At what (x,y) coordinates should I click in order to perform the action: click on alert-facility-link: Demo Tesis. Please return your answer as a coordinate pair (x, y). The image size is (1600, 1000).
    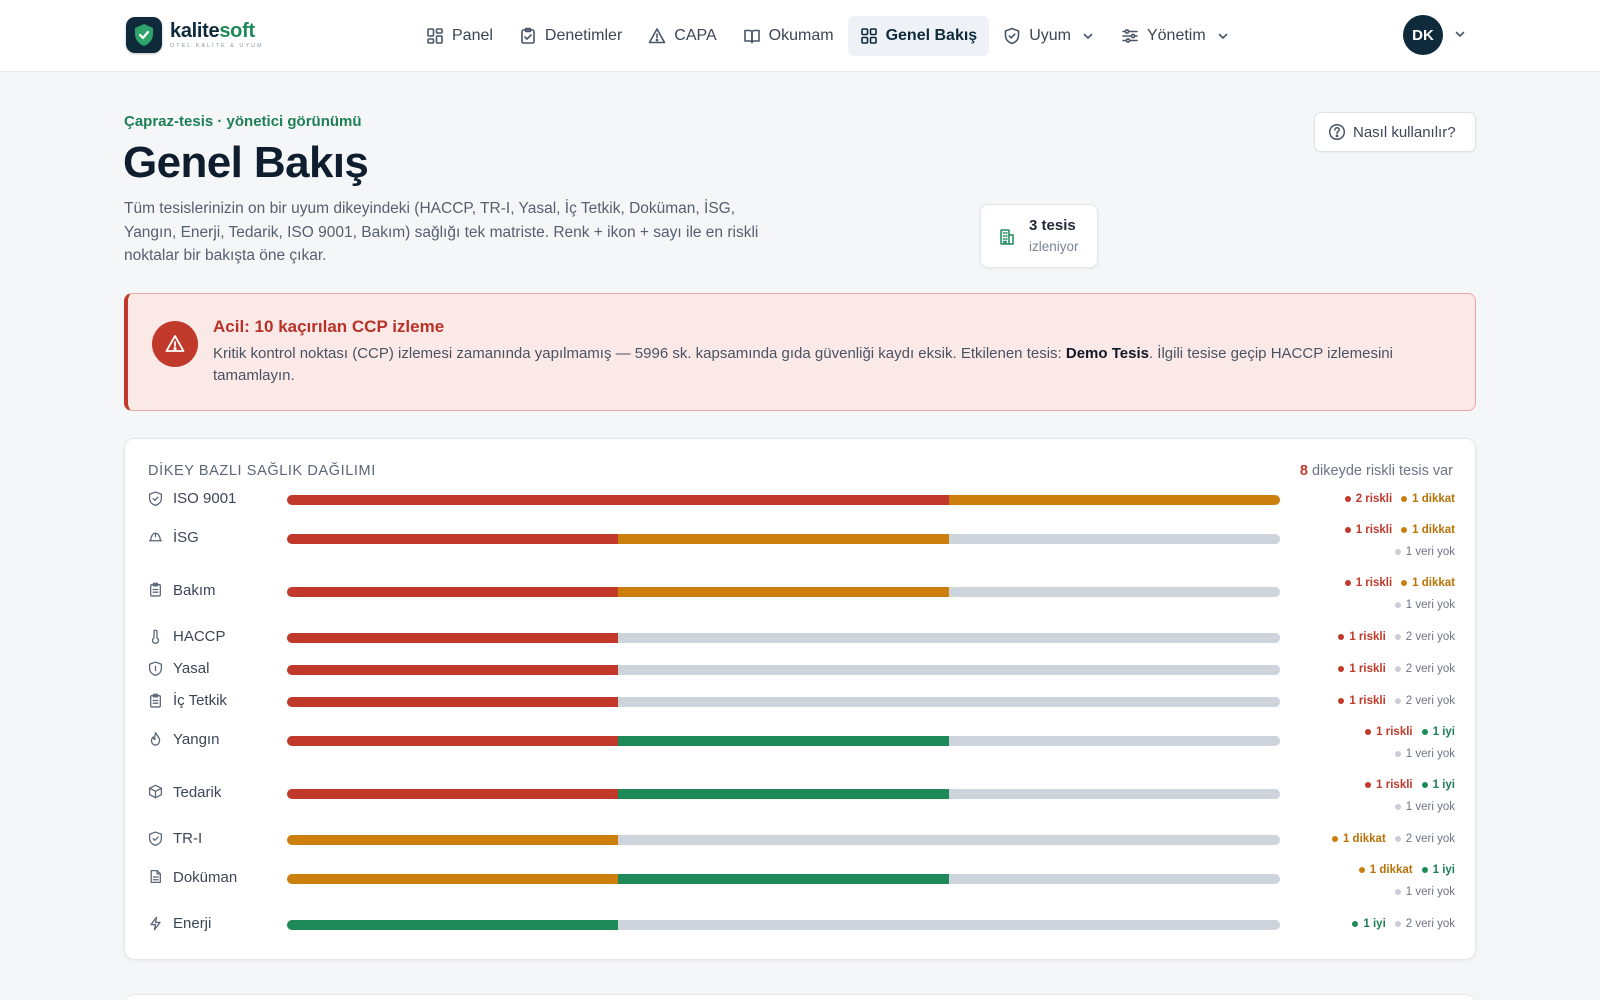
    Looking at the image, I should click on (1107, 353).